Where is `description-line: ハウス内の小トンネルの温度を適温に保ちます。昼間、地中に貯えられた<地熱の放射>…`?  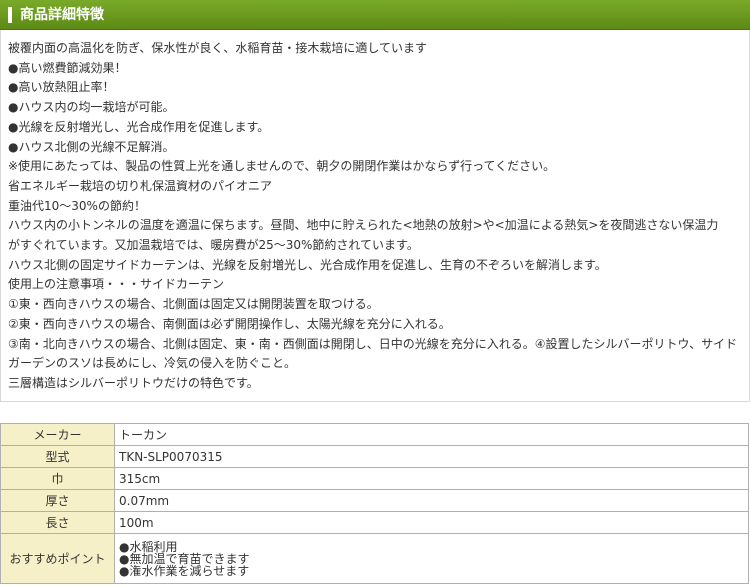 description-line: ハウス内の小トンネルの温度を適温に保ちます。昼間、地中に貯えられた<地熱の放射>… is located at coordinates (363, 225).